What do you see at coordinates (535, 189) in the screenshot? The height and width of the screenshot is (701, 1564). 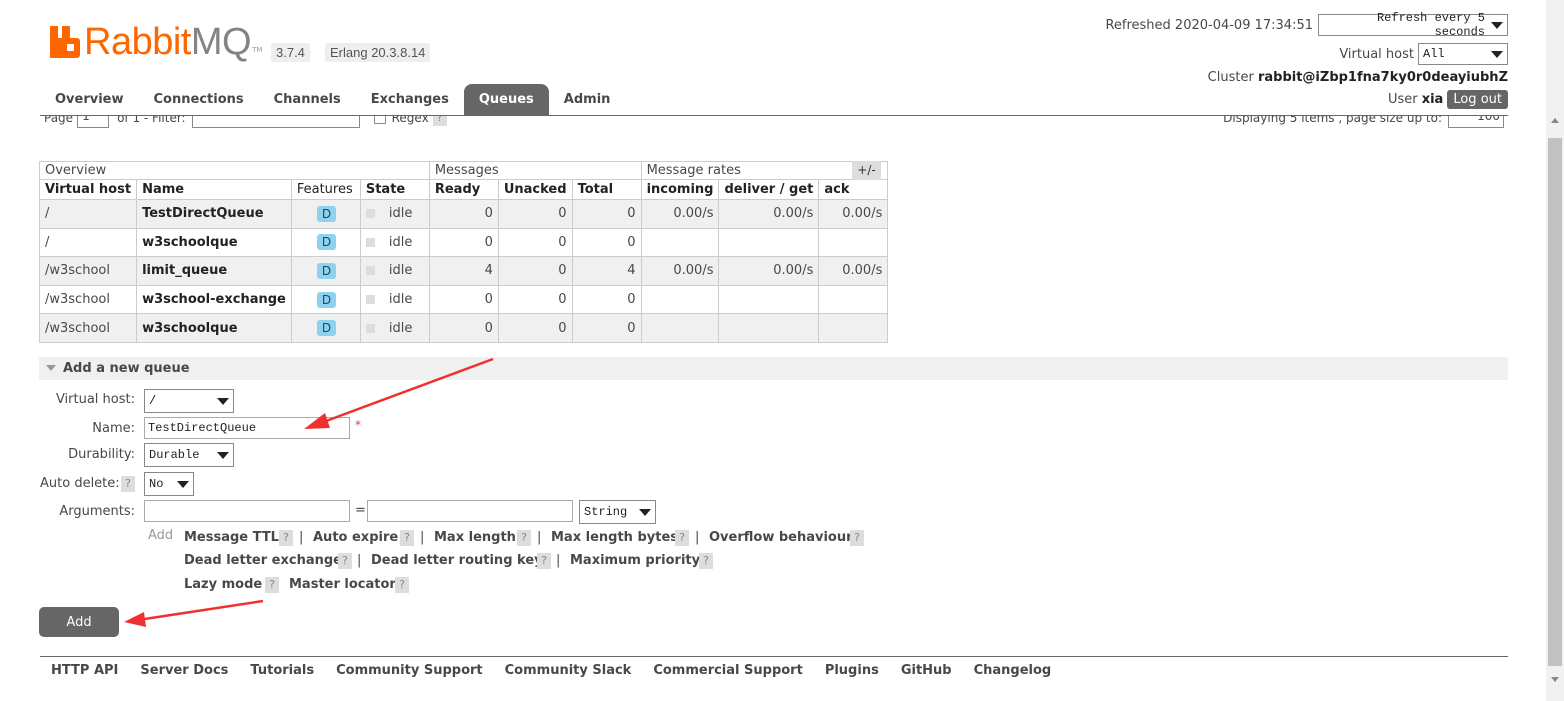 I see `col-unacked: Unacked` at bounding box center [535, 189].